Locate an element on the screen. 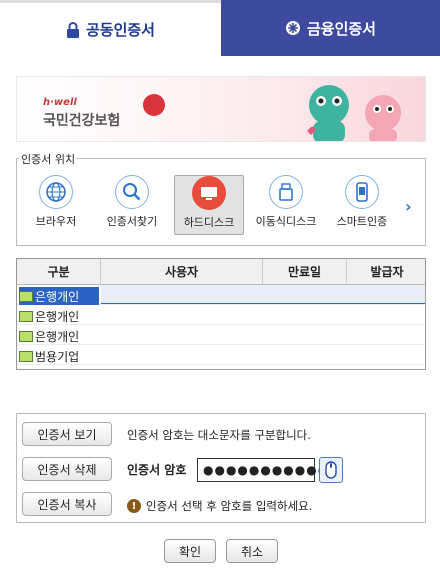  location-find-cert-label: 인증서찾기 is located at coordinates (132, 221).